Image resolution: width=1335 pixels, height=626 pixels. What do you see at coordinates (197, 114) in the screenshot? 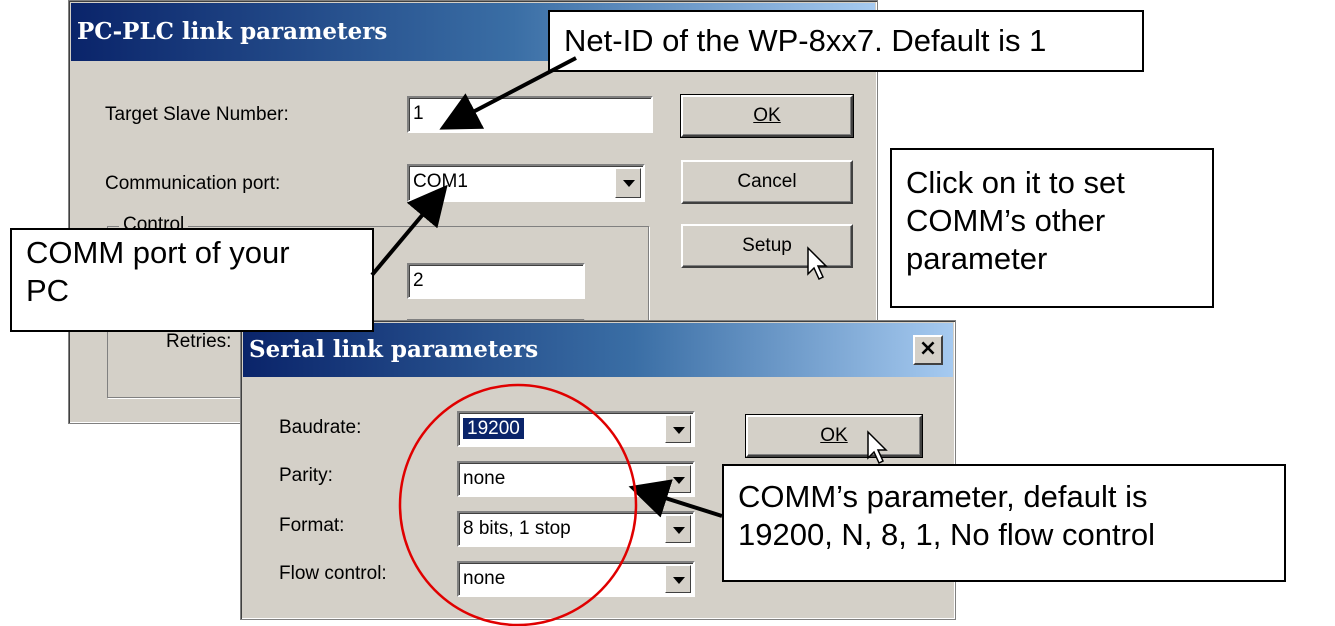
I see `target-slave-label: Target Slave Number:` at bounding box center [197, 114].